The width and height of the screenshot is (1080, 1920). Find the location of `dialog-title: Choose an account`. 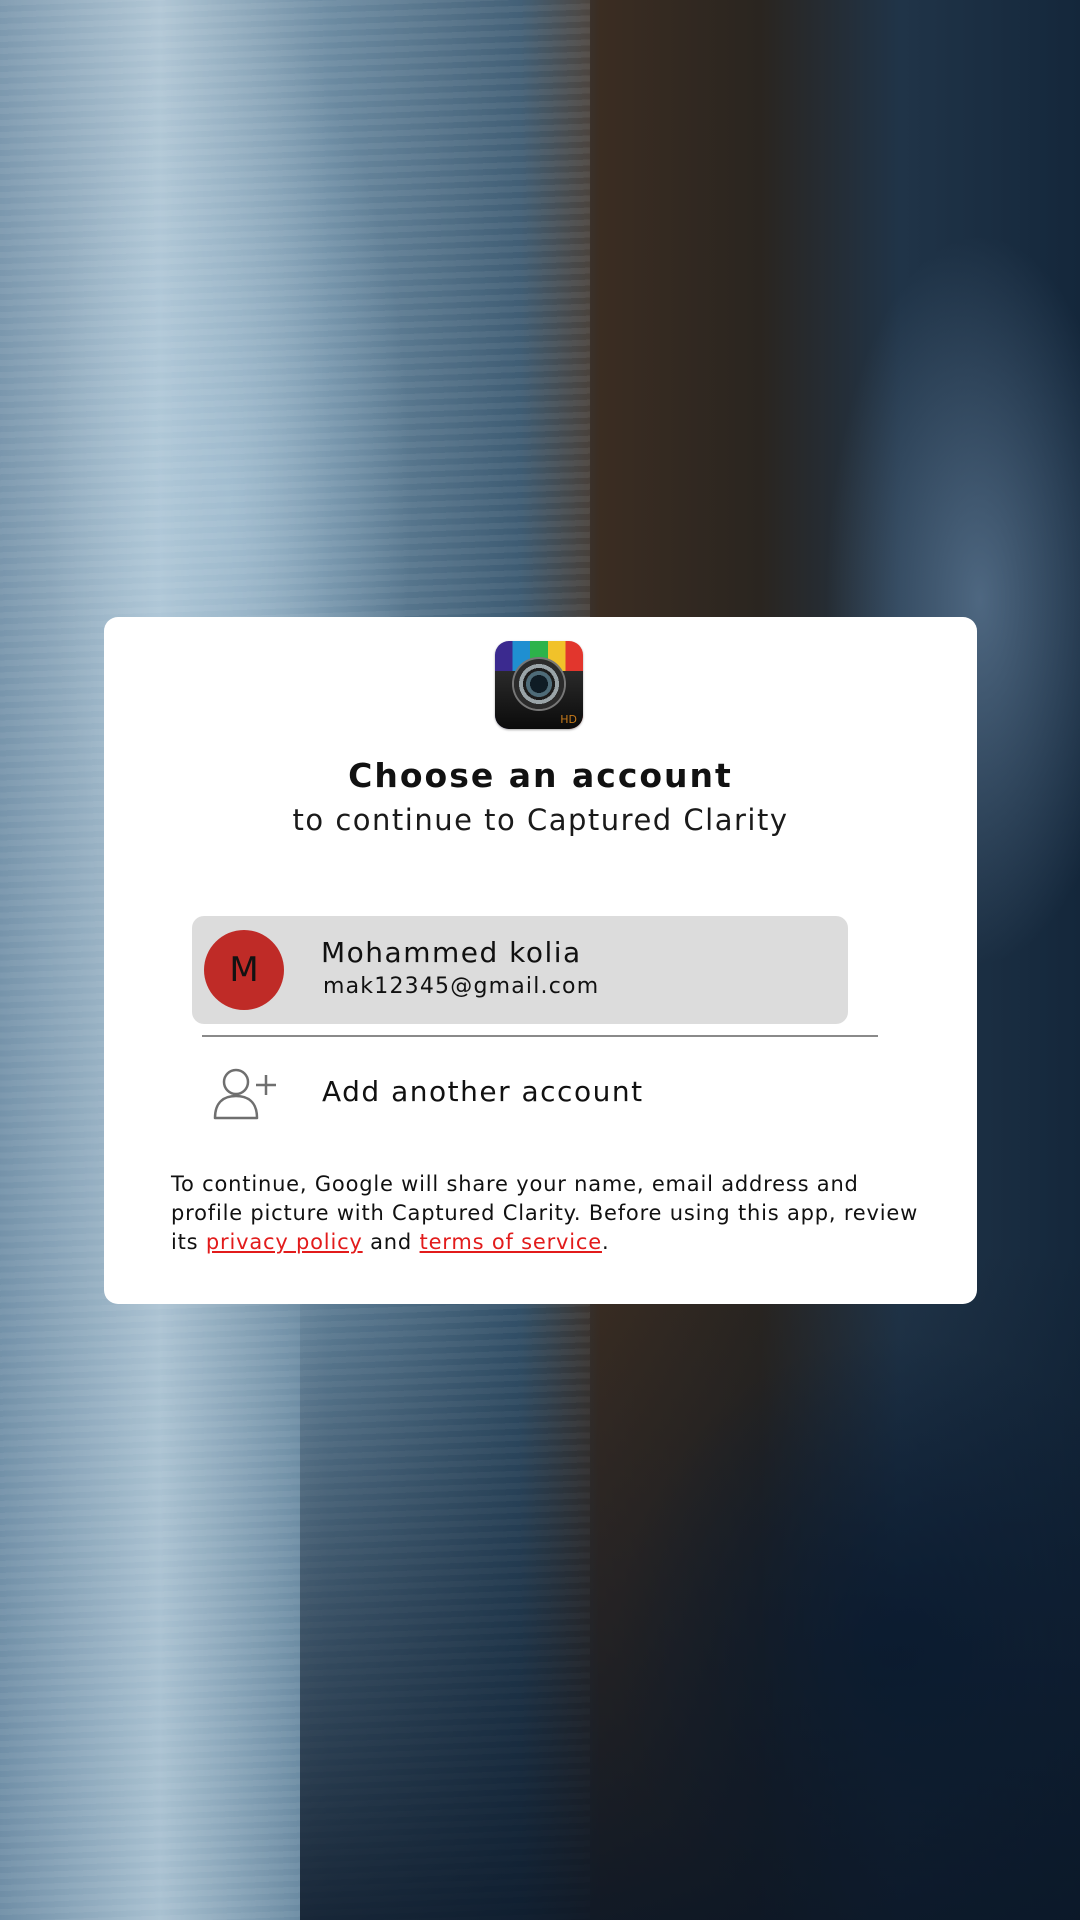

dialog-title: Choose an account is located at coordinates (540, 775).